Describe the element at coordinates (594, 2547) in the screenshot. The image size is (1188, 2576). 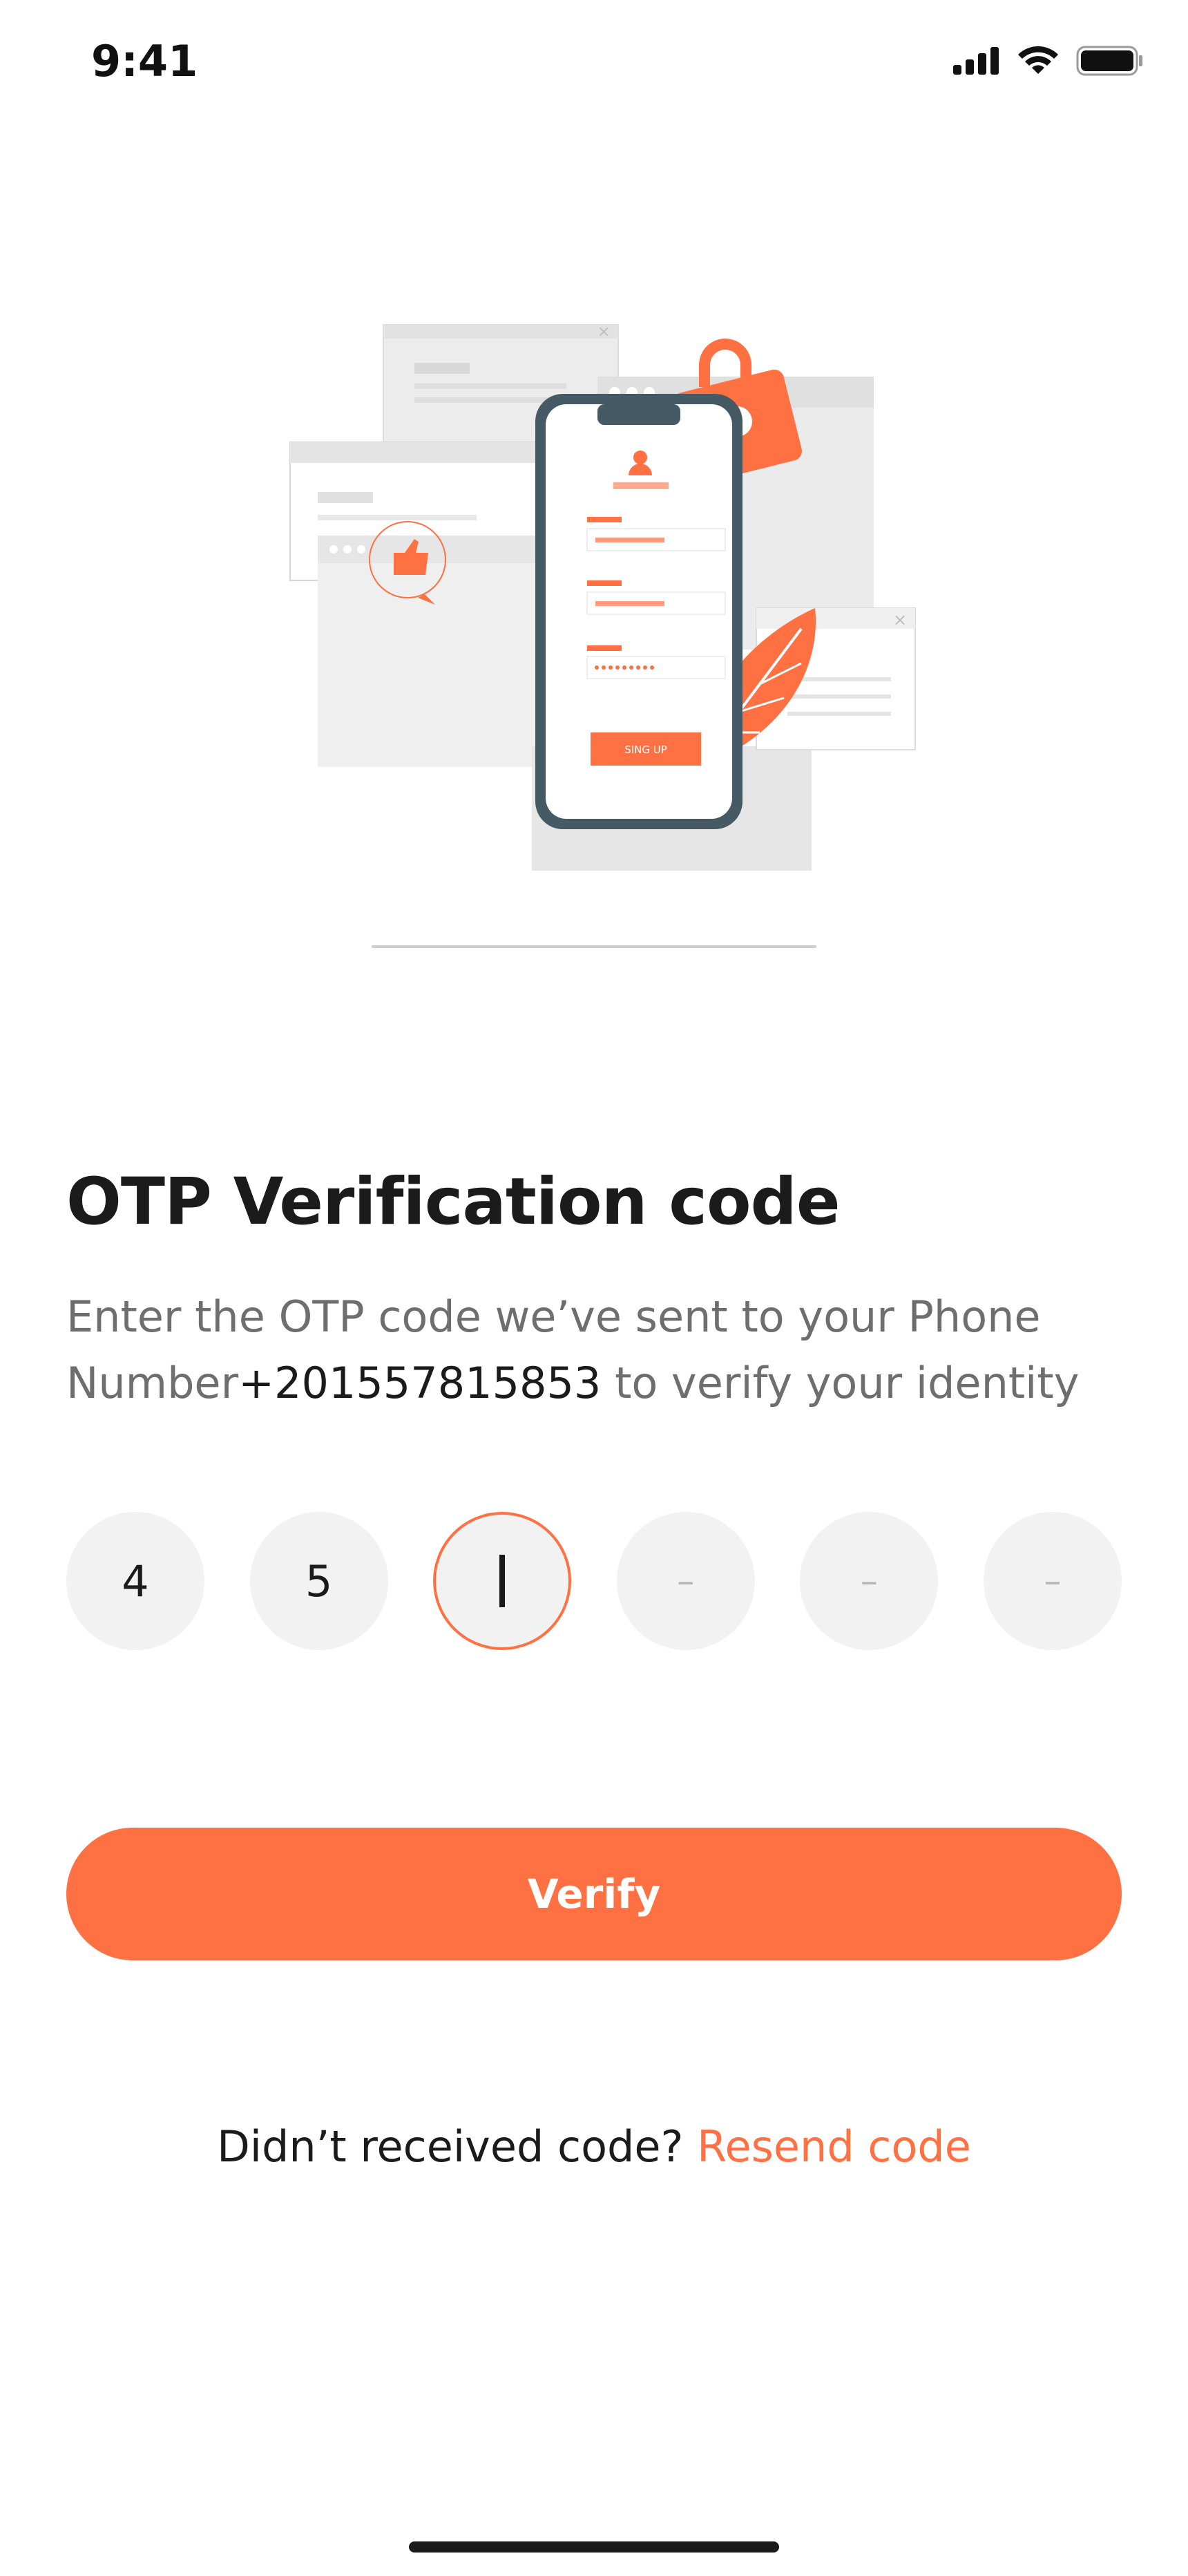
I see `home-indicator` at that location.